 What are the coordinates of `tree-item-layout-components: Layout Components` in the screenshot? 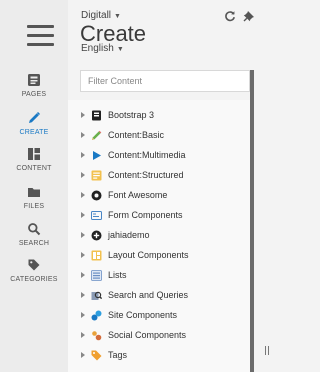 It's located at (159, 256).